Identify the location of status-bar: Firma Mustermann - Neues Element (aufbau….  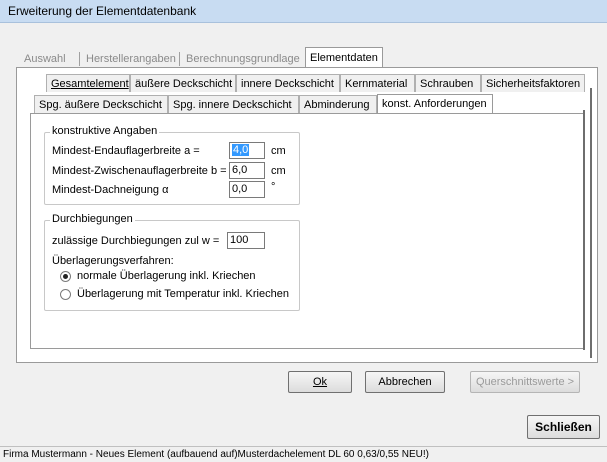
(303, 454).